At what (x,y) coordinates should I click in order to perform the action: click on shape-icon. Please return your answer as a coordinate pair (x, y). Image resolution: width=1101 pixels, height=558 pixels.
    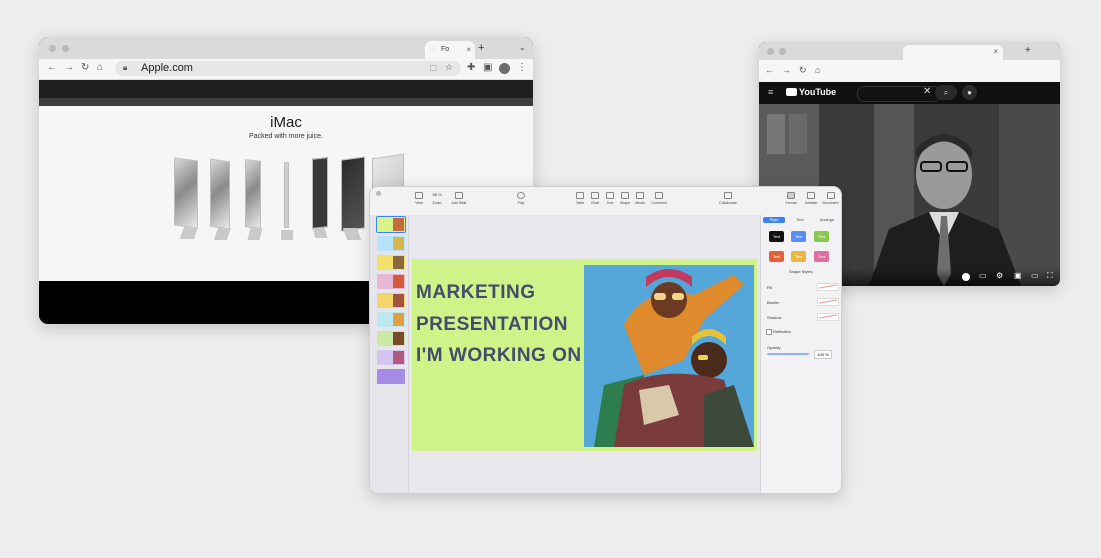
    Looking at the image, I should click on (625, 195).